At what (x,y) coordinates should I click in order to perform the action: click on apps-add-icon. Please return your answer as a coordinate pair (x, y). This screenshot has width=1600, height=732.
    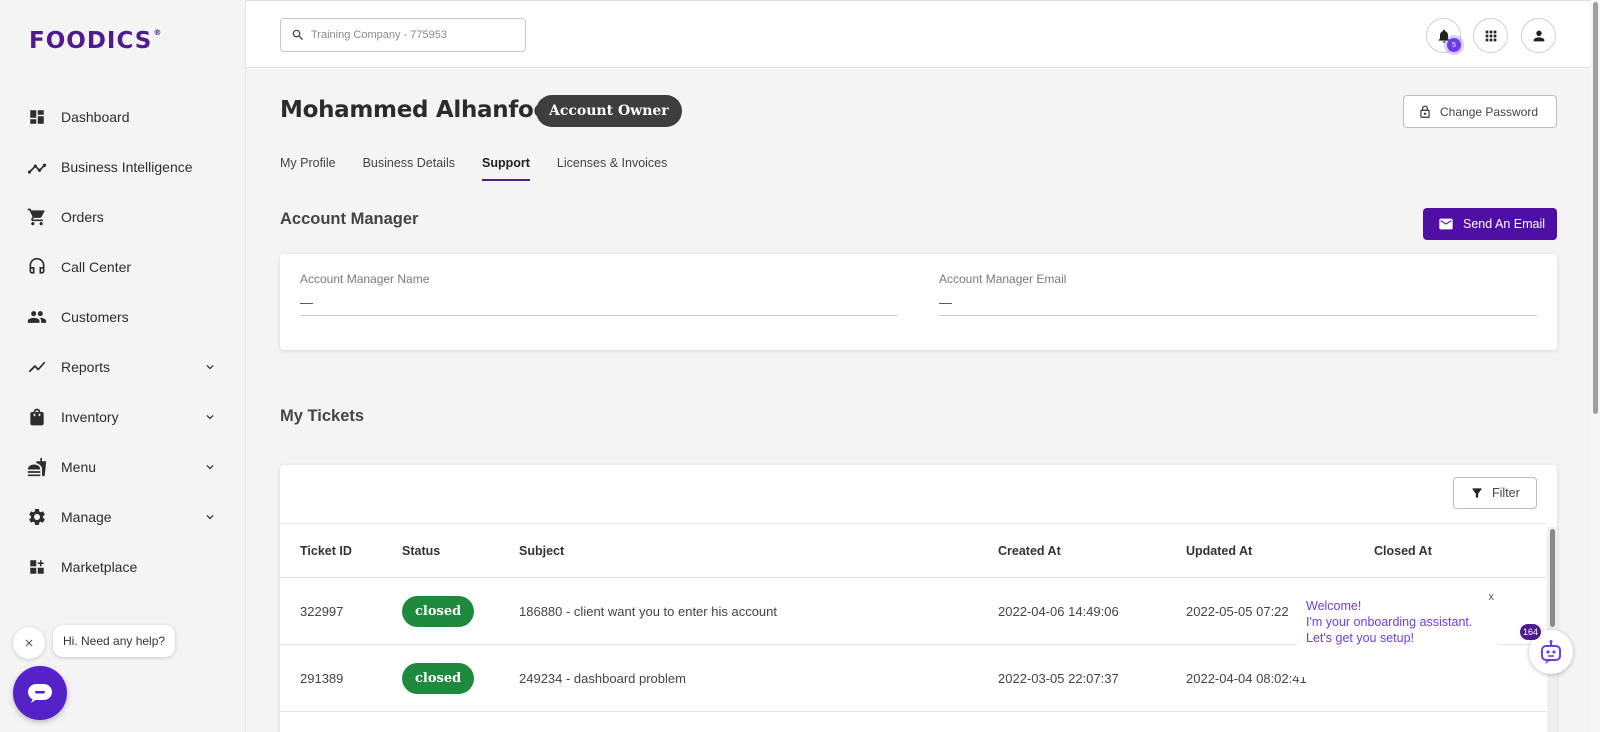
    Looking at the image, I should click on (37, 567).